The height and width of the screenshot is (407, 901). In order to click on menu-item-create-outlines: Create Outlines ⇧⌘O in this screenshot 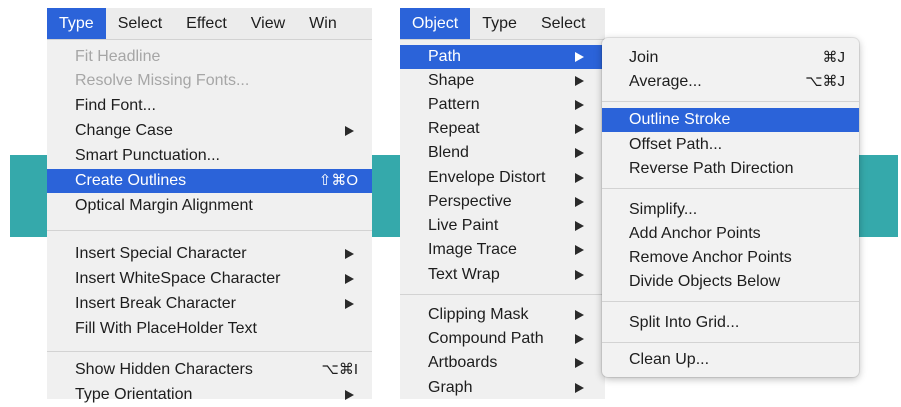, I will do `click(209, 181)`.